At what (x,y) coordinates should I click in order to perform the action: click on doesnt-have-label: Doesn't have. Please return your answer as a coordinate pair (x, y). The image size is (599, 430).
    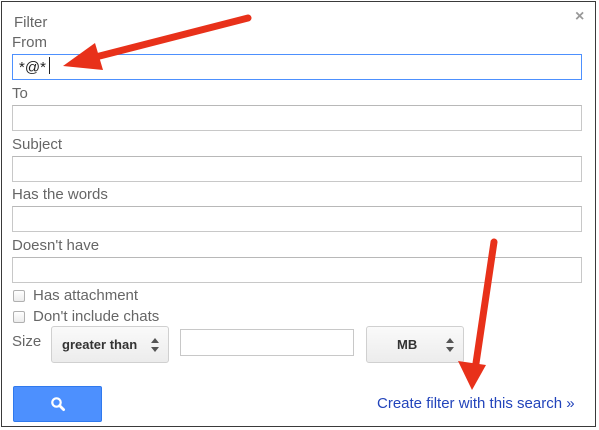
    Looking at the image, I should click on (56, 245).